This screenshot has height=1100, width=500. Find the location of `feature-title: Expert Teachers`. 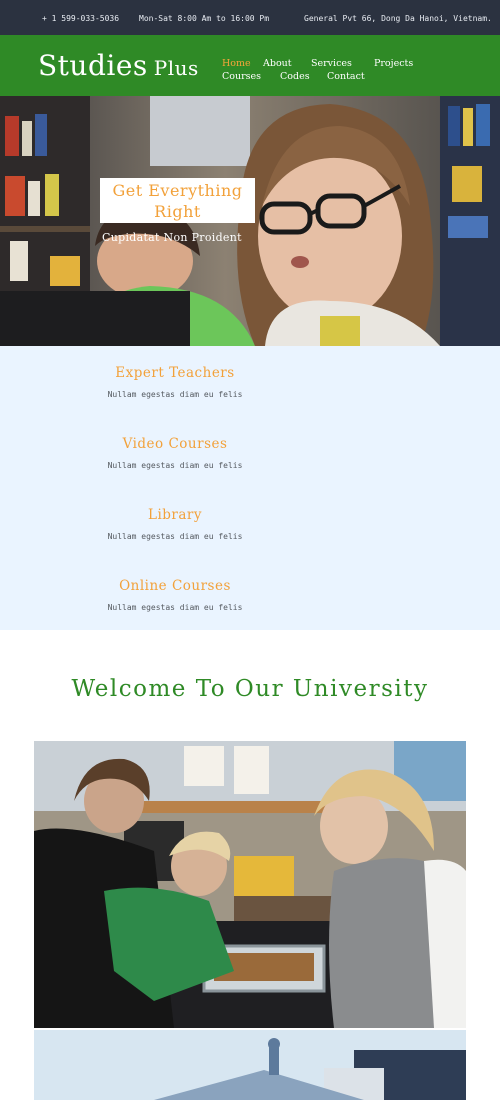

feature-title: Expert Teachers is located at coordinates (175, 373).